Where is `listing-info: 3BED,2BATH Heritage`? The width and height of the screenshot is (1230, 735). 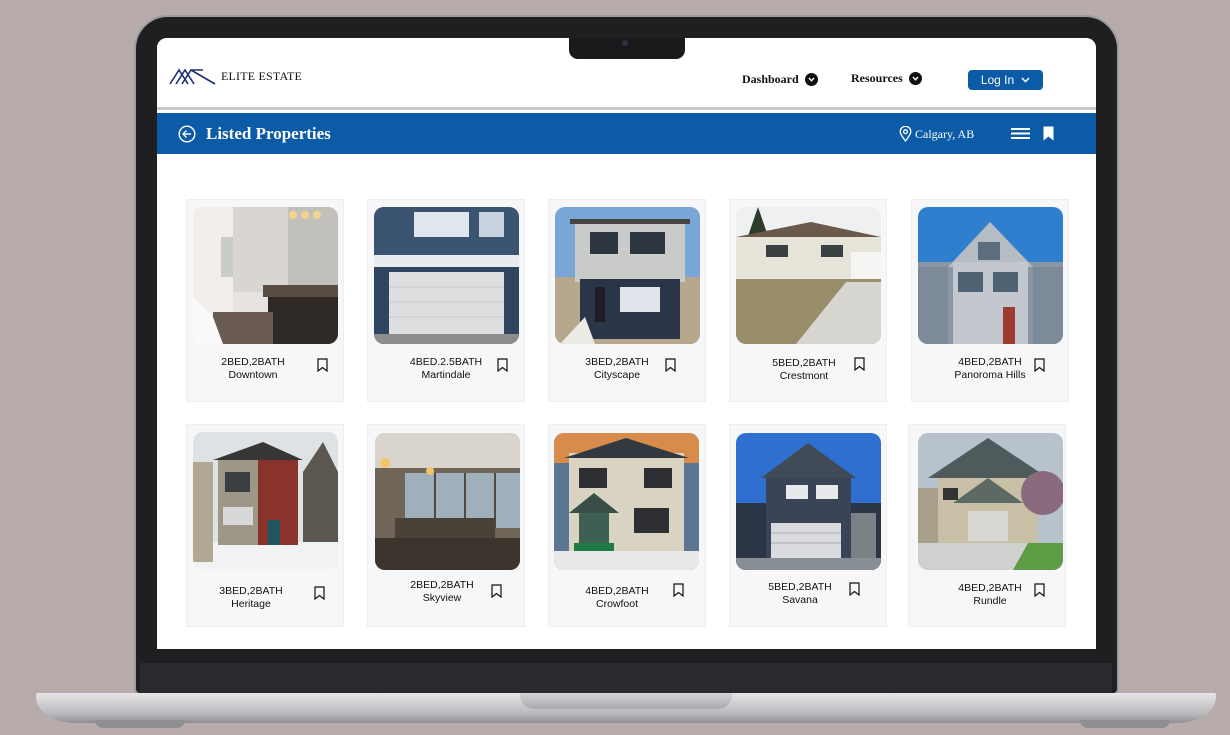 listing-info: 3BED,2BATH Heritage is located at coordinates (251, 598).